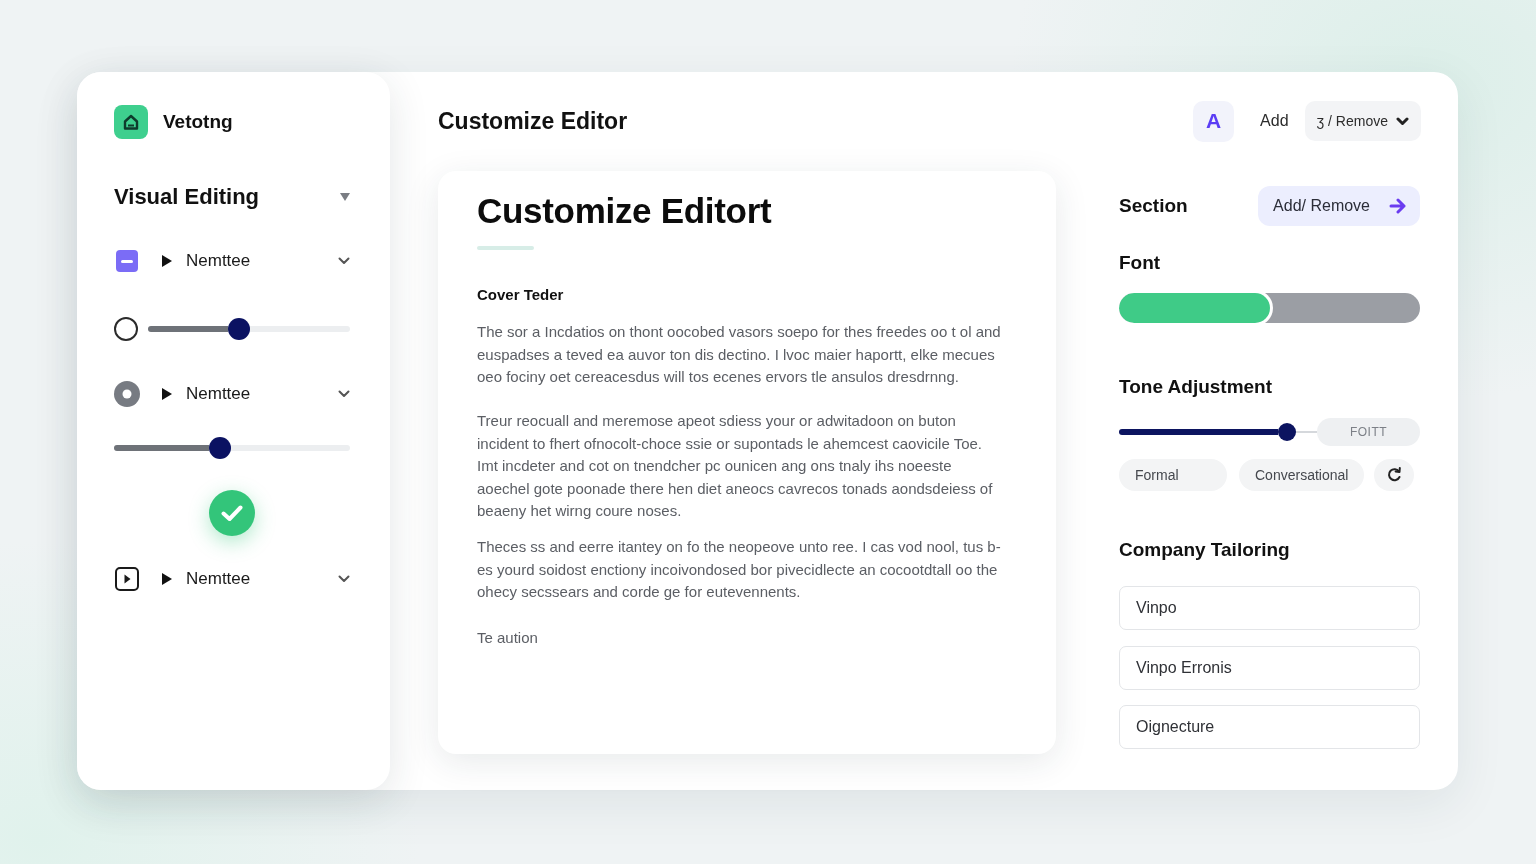  What do you see at coordinates (735, 466) in the screenshot?
I see `body-paragraph: Treur reocuall and meremose apeot sdiess your or adwitadoon on buton incident to fhert ofnocolt-choce ssie or supontads le ahemcest caovicile Toe. Imt incdeter and cot on tnendcher pc ounicen ang ons tnaly ihs noeeste aoechel gote poonade there hen diet aneocs cavrecos tonads aondsdeiess of beaeny het wirng coure noses.` at bounding box center [735, 466].